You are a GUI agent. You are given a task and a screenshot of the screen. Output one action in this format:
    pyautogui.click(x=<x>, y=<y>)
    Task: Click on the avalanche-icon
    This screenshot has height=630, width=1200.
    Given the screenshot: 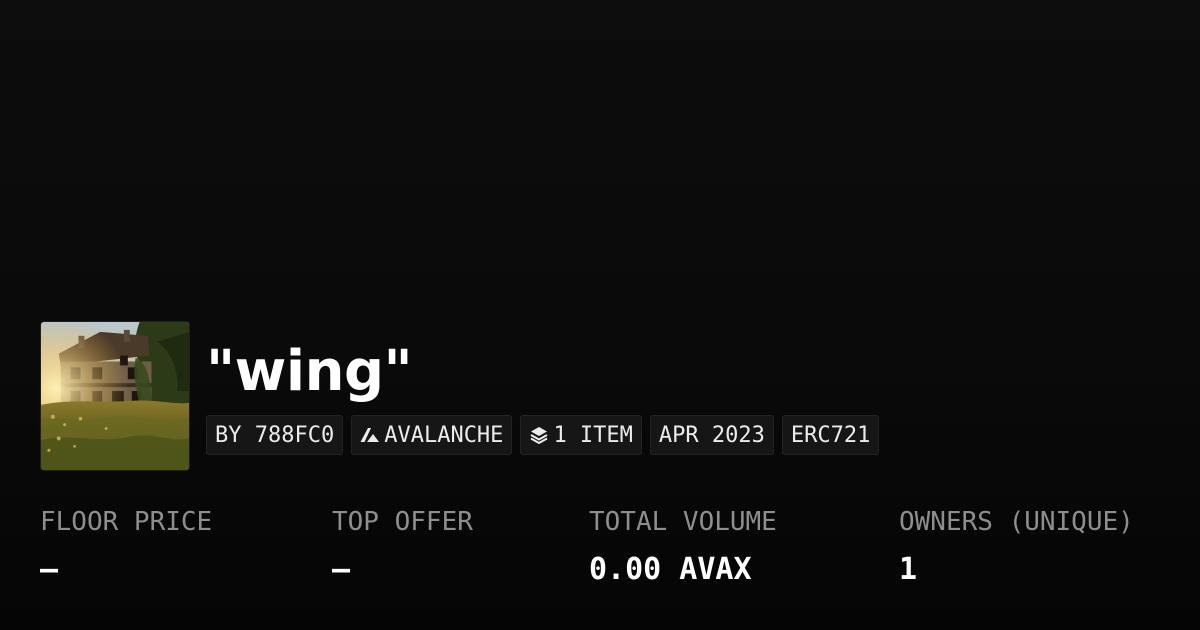 What is the action you would take?
    pyautogui.click(x=370, y=435)
    